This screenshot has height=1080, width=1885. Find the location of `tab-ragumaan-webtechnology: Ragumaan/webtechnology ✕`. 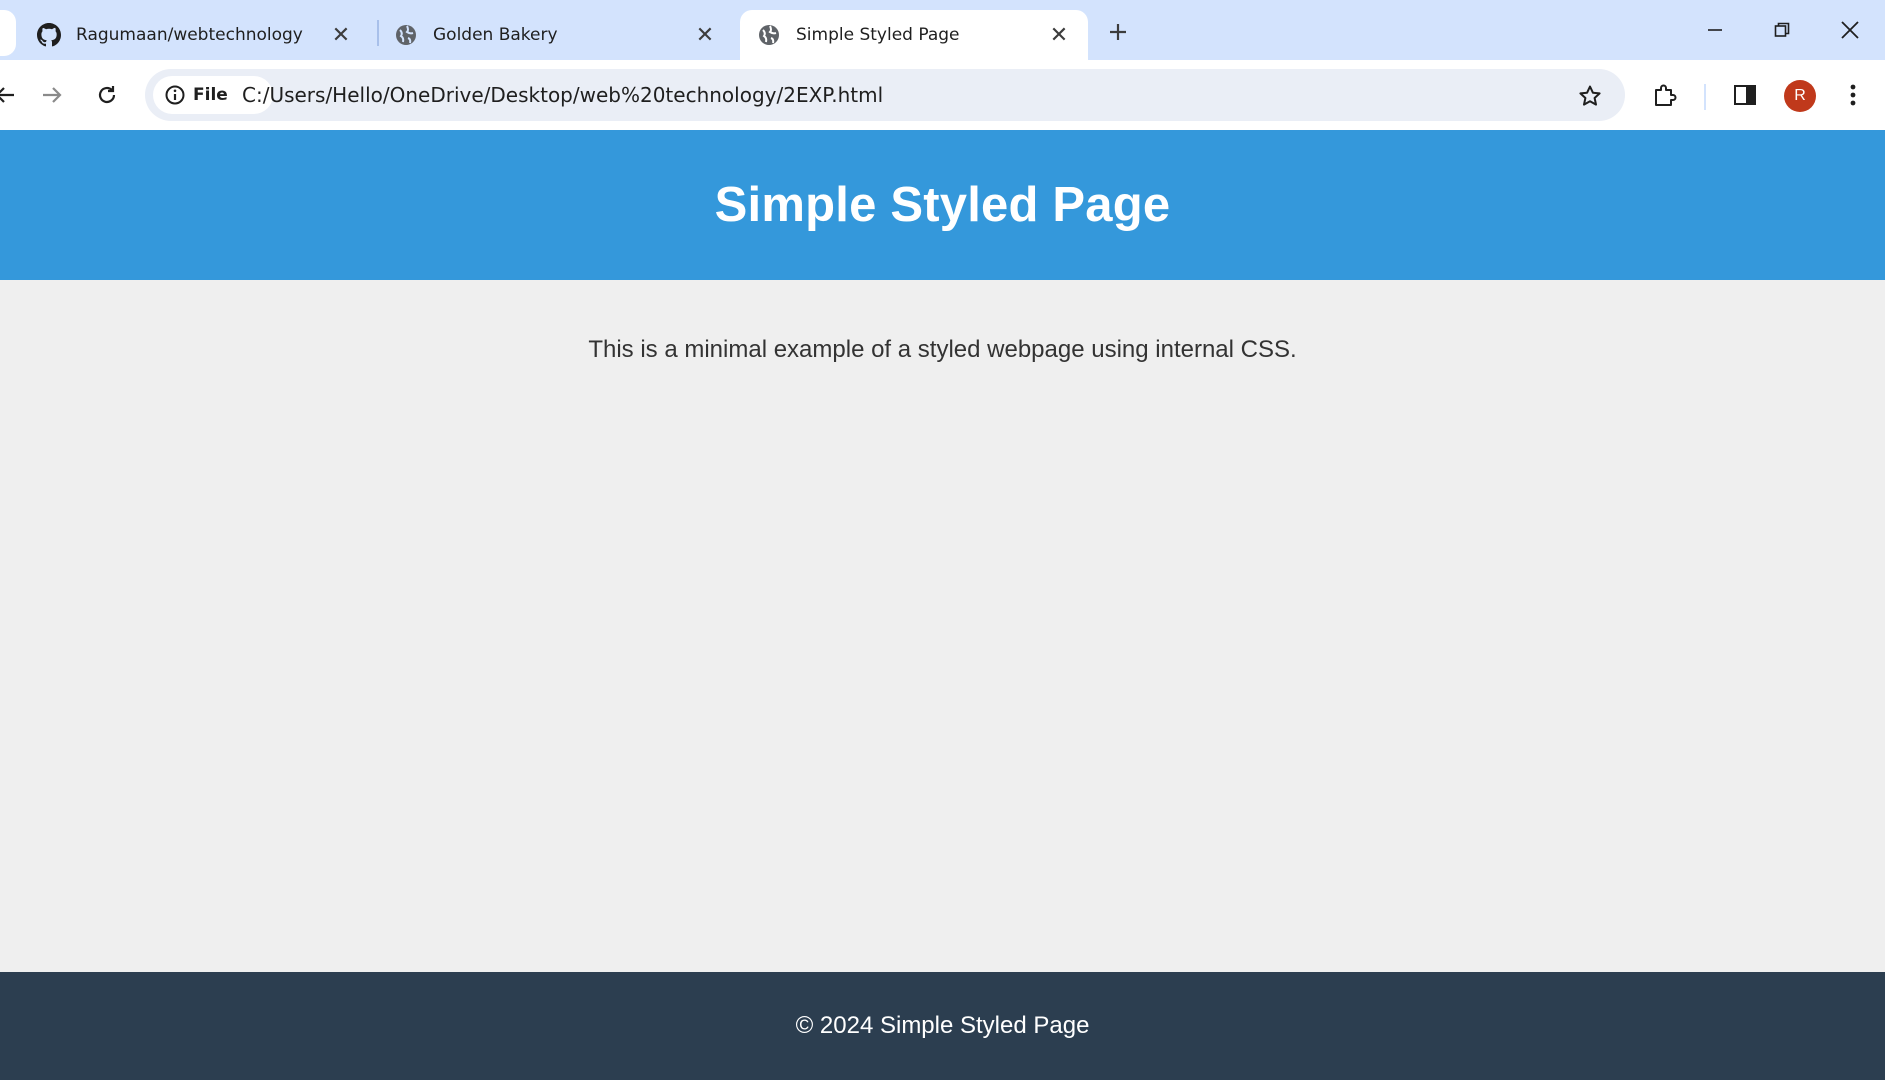

tab-ragumaan-webtechnology: Ragumaan/webtechnology ✕ is located at coordinates (195, 35).